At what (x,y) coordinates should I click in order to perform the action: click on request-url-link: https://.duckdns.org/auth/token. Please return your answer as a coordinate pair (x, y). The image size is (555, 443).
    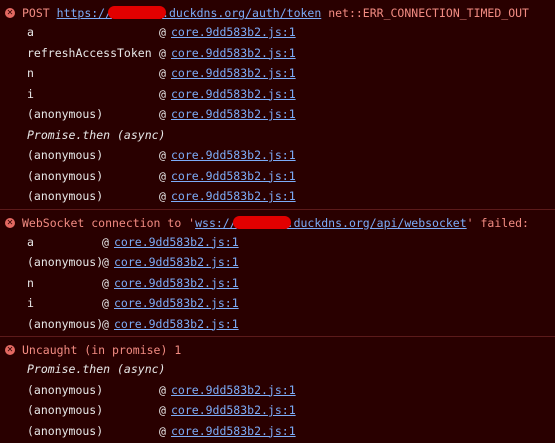
    Looking at the image, I should click on (189, 13).